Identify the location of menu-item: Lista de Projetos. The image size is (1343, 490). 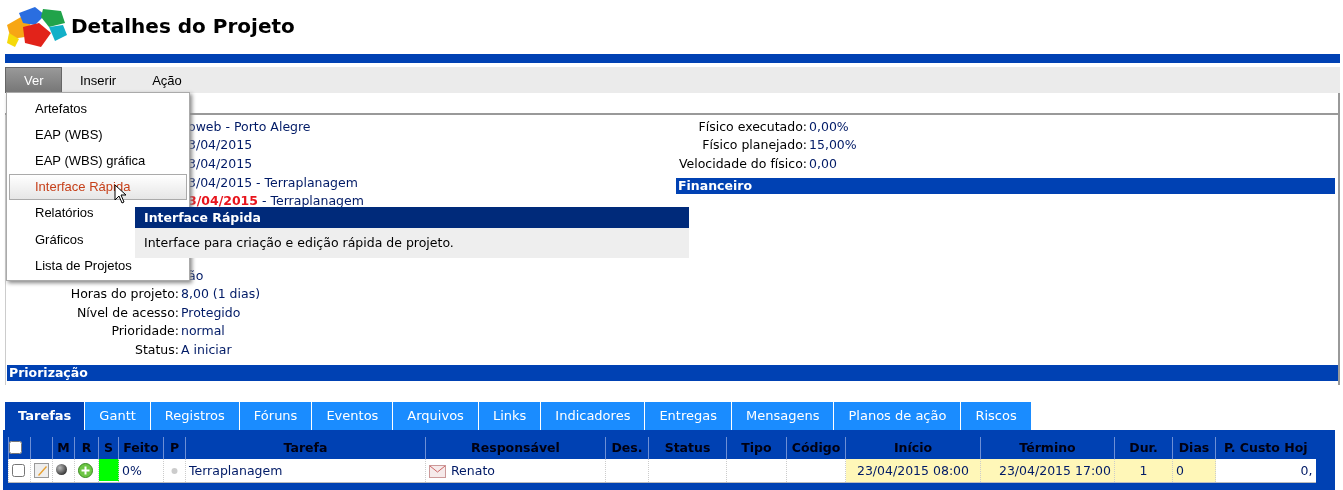
(98, 265).